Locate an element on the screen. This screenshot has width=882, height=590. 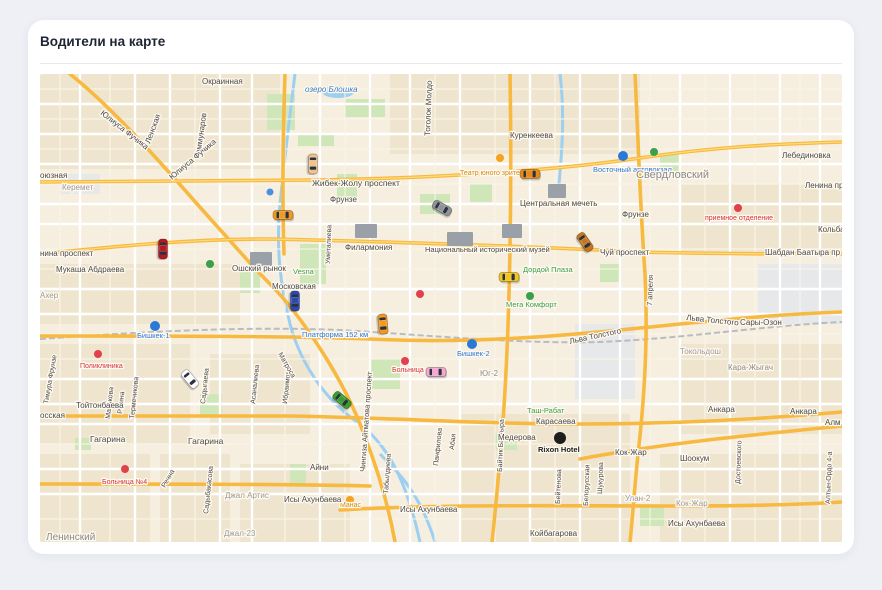
label-aini: Айни is located at coordinates (319, 467).